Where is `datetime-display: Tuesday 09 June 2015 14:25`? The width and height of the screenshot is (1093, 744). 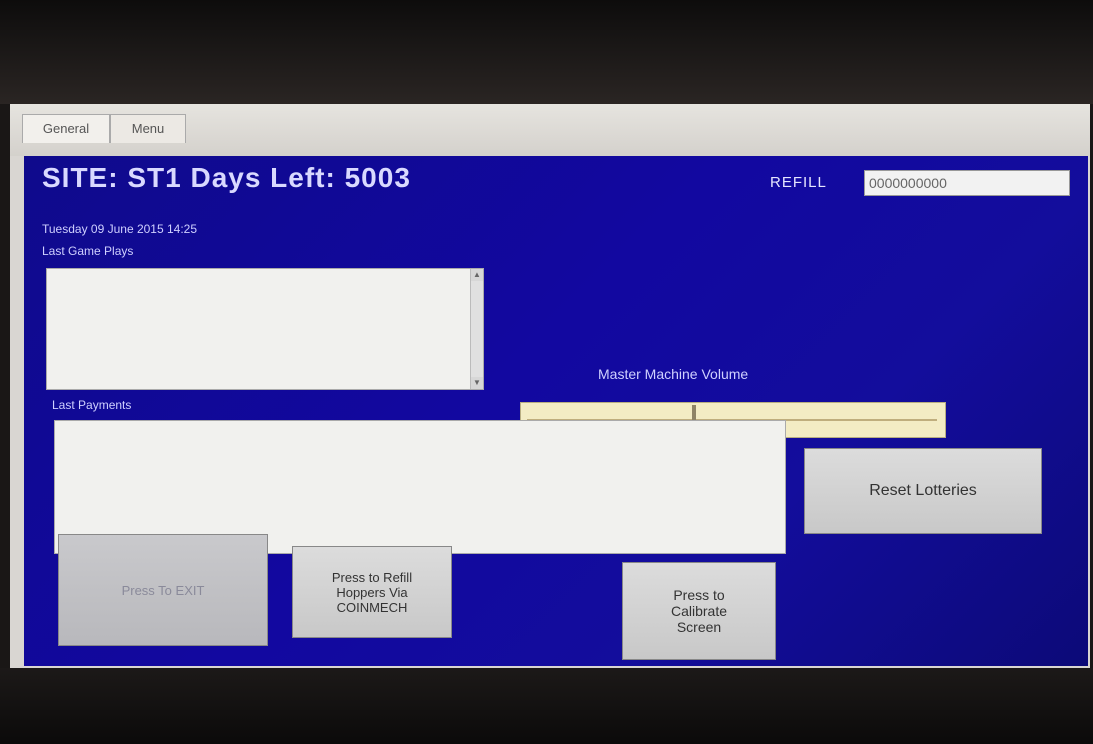
datetime-display: Tuesday 09 June 2015 14:25 is located at coordinates (120, 229).